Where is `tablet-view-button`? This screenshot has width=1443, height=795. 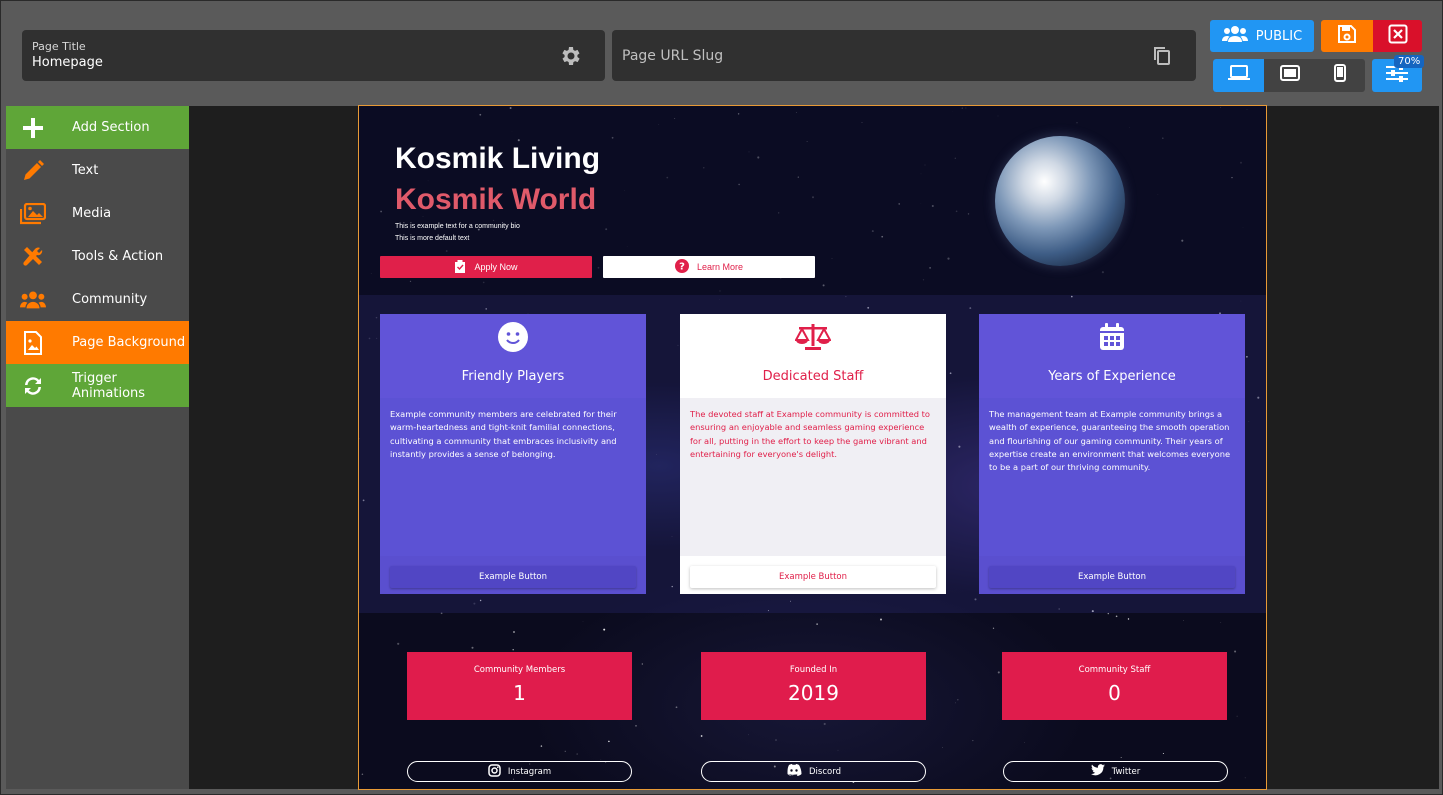 tablet-view-button is located at coordinates (1289, 75).